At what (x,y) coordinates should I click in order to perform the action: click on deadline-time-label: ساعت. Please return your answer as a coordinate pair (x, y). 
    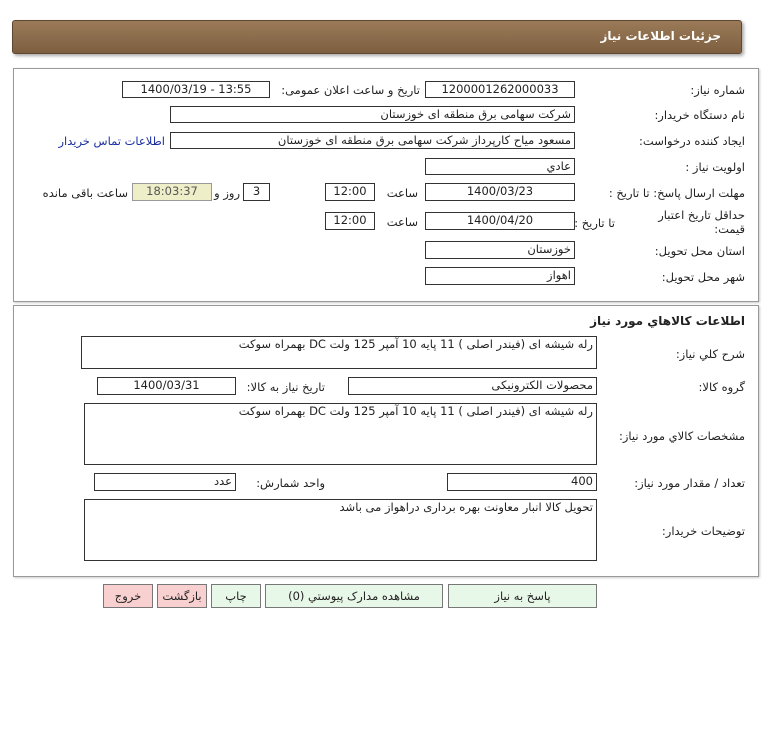
    Looking at the image, I should click on (402, 193).